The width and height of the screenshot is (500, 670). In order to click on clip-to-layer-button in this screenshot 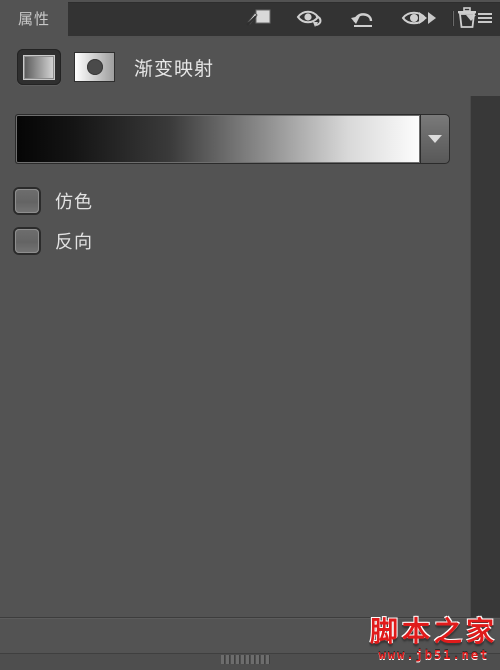, I will do `click(259, 18)`.